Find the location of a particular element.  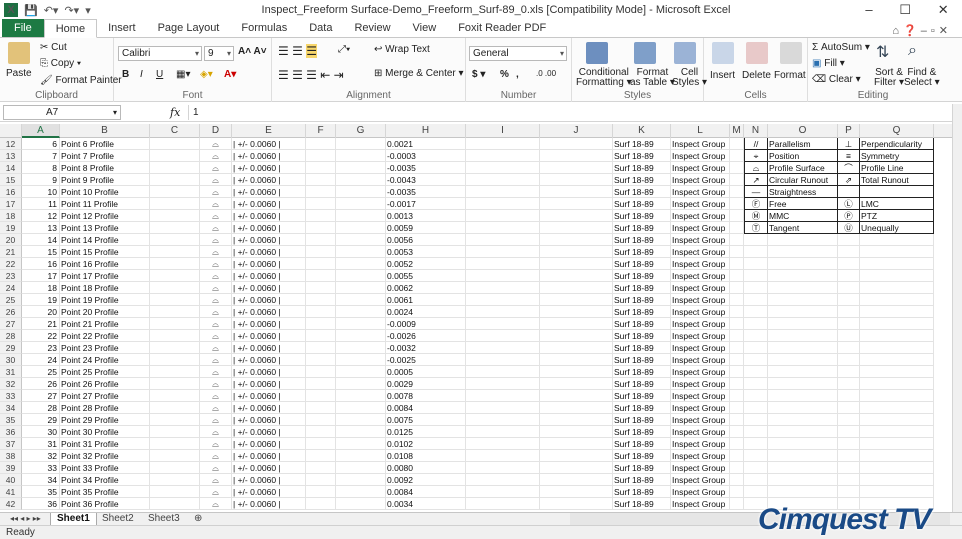

row-header: 22 is located at coordinates (11, 264).